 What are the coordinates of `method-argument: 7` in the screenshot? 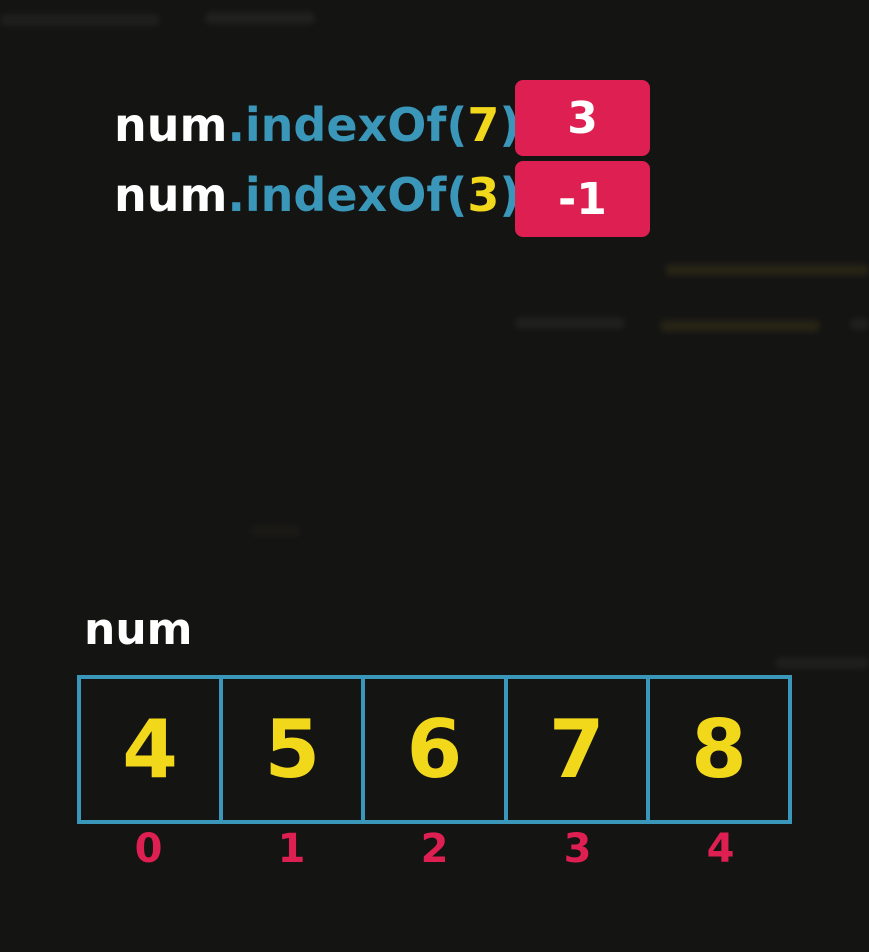 It's located at (483, 125).